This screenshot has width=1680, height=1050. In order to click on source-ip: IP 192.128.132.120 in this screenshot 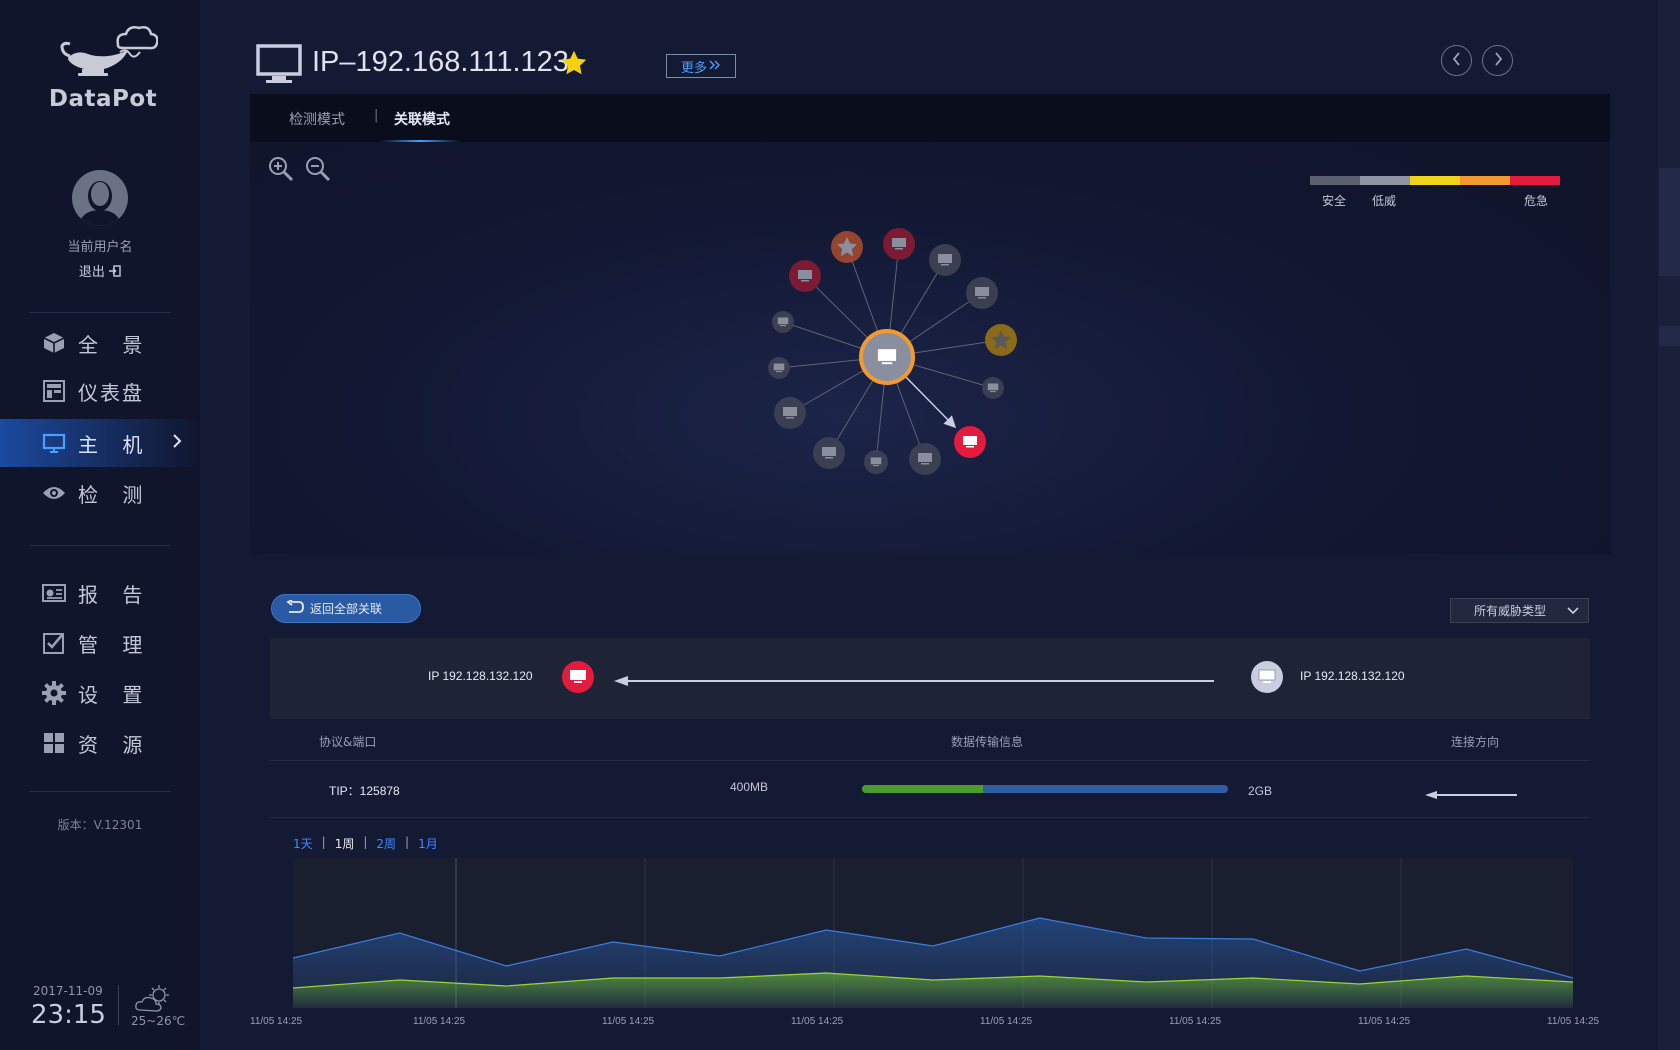, I will do `click(480, 676)`.